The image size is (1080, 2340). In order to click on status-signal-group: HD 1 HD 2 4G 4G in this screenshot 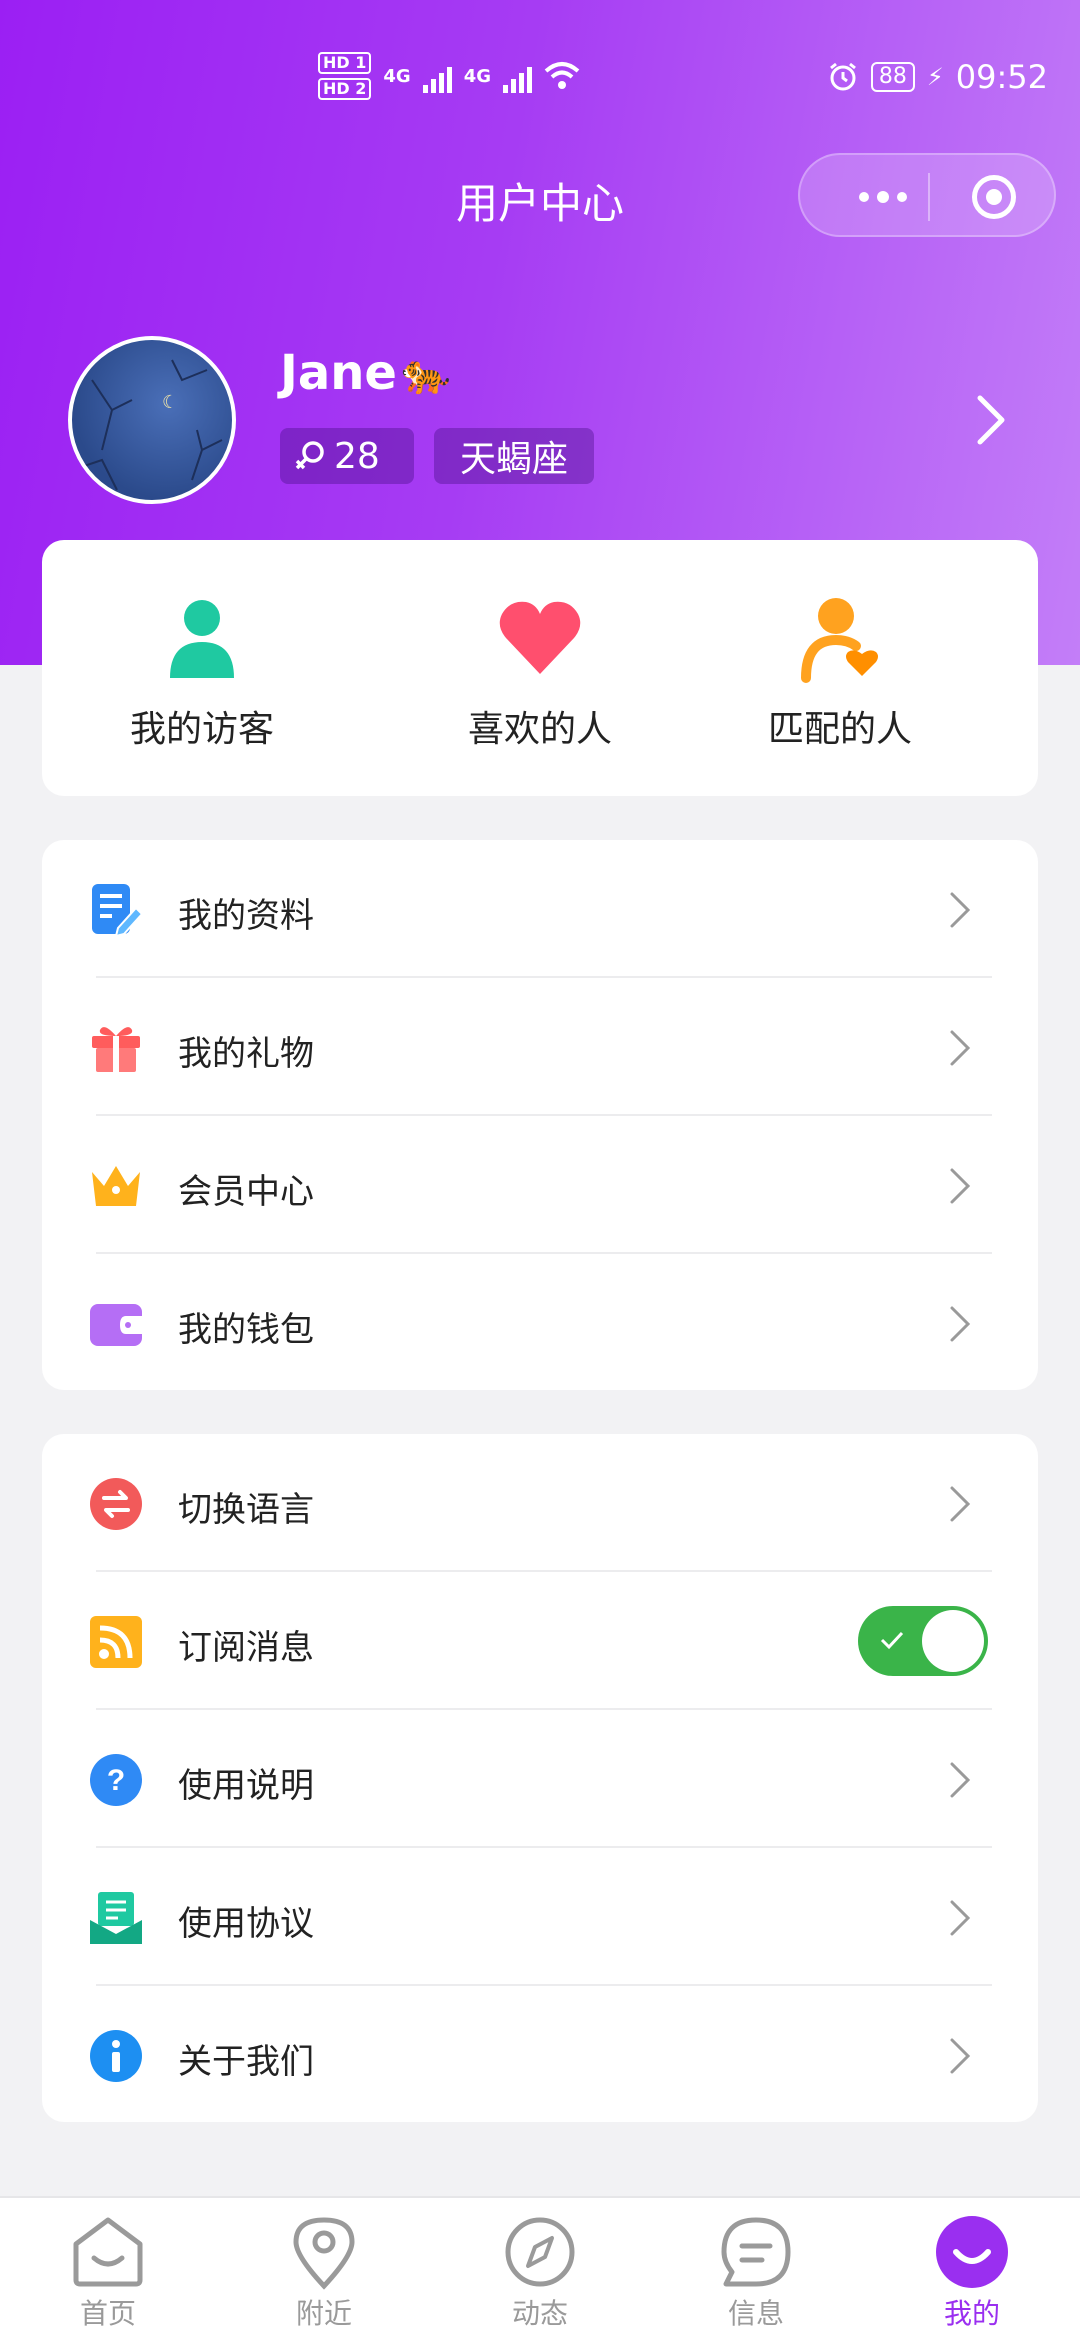, I will do `click(449, 76)`.